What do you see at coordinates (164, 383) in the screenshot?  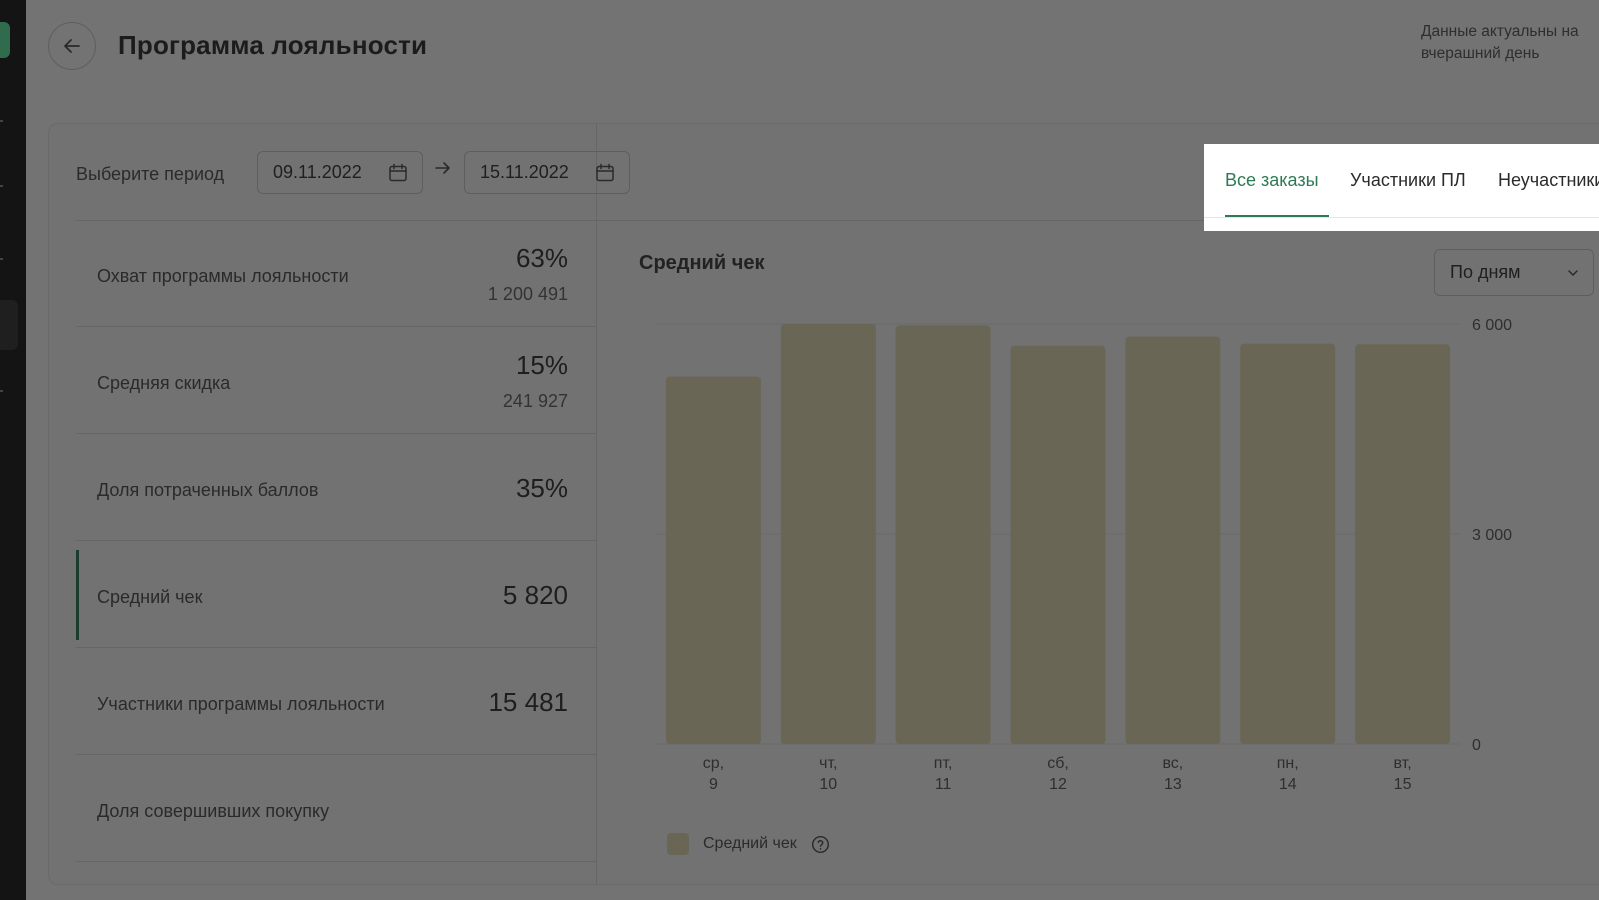 I see `metric-label: Средняя скидка` at bounding box center [164, 383].